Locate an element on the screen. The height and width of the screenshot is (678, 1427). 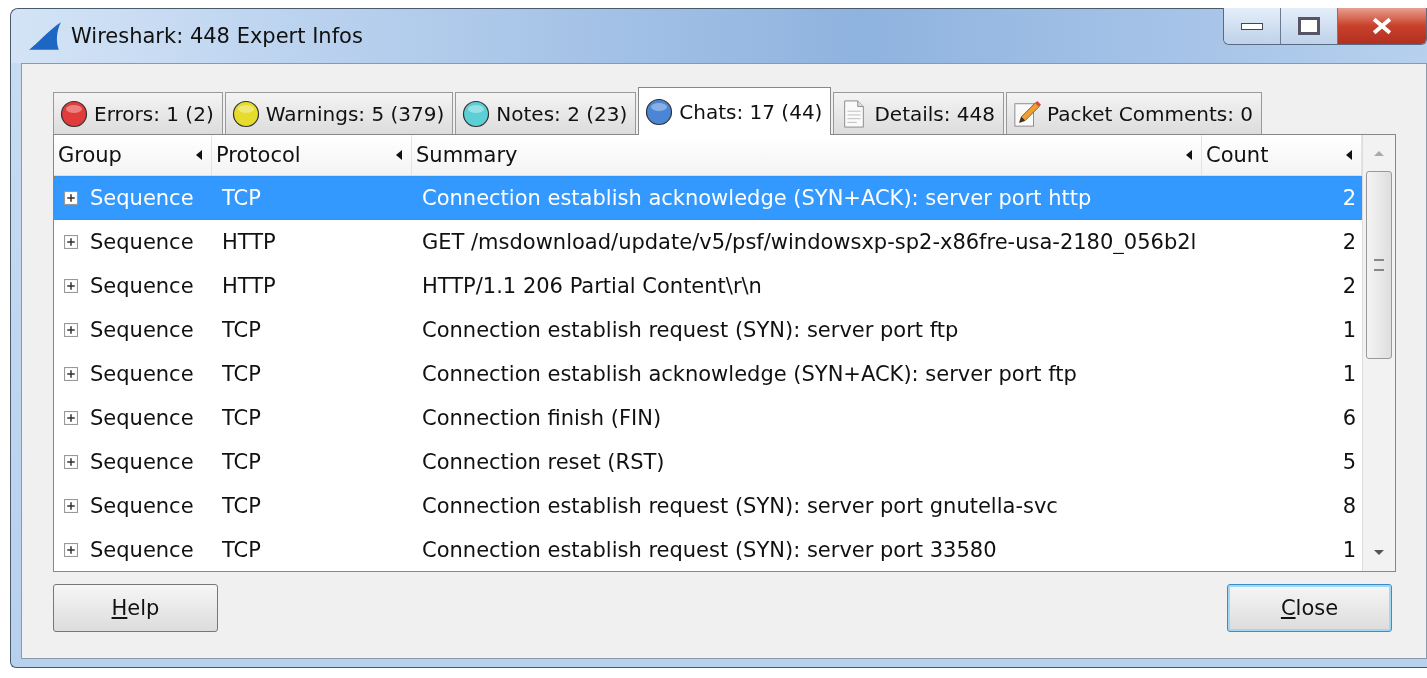
table-row: Sequence HTTP HTTP/1.1 206 Partial Content\r\n 2 is located at coordinates (708, 286).